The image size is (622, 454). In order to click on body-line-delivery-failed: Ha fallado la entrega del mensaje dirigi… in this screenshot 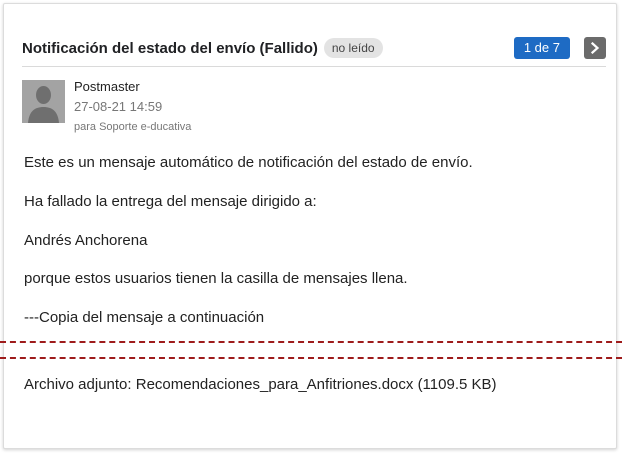, I will do `click(170, 201)`.